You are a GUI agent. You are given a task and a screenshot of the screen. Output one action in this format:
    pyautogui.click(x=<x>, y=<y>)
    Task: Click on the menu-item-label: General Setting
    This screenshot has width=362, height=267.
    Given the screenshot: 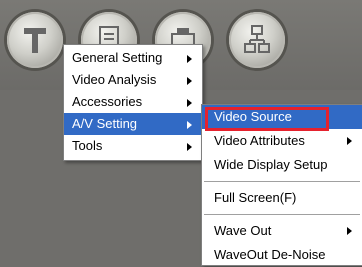 What is the action you would take?
    pyautogui.click(x=117, y=57)
    